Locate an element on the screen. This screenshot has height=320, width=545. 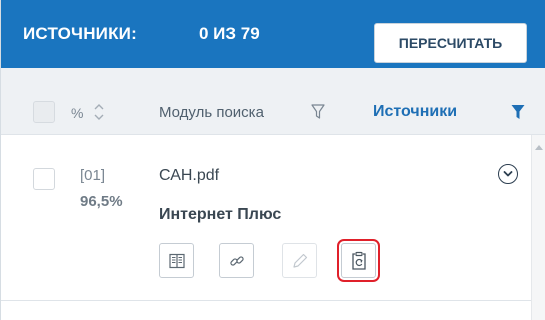
sources-column-label: Источники is located at coordinates (415, 112).